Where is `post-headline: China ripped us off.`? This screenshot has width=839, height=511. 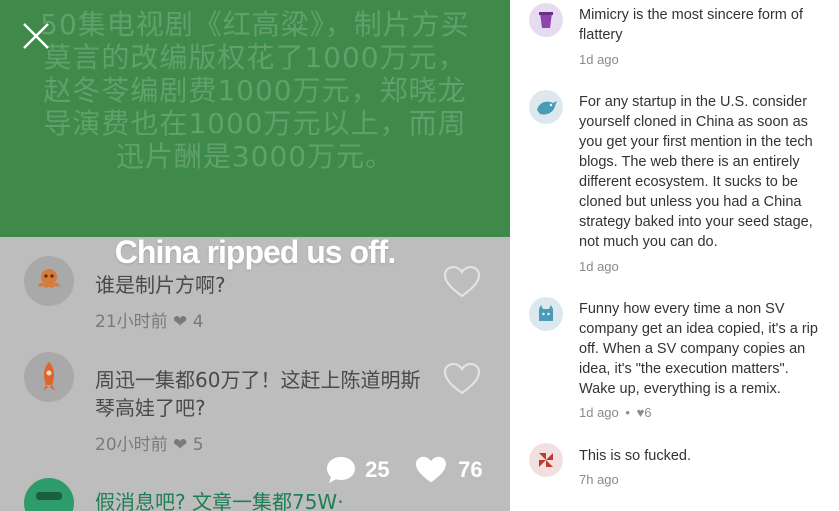
post-headline: China ripped us off. is located at coordinates (255, 252).